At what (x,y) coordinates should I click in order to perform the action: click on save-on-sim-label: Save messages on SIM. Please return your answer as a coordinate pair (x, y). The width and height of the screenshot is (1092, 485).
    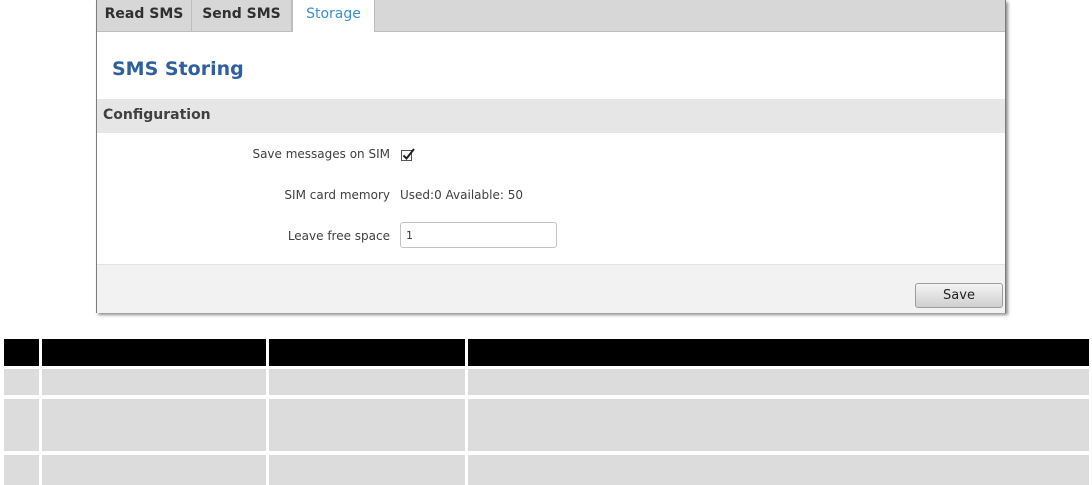
    Looking at the image, I should click on (321, 154).